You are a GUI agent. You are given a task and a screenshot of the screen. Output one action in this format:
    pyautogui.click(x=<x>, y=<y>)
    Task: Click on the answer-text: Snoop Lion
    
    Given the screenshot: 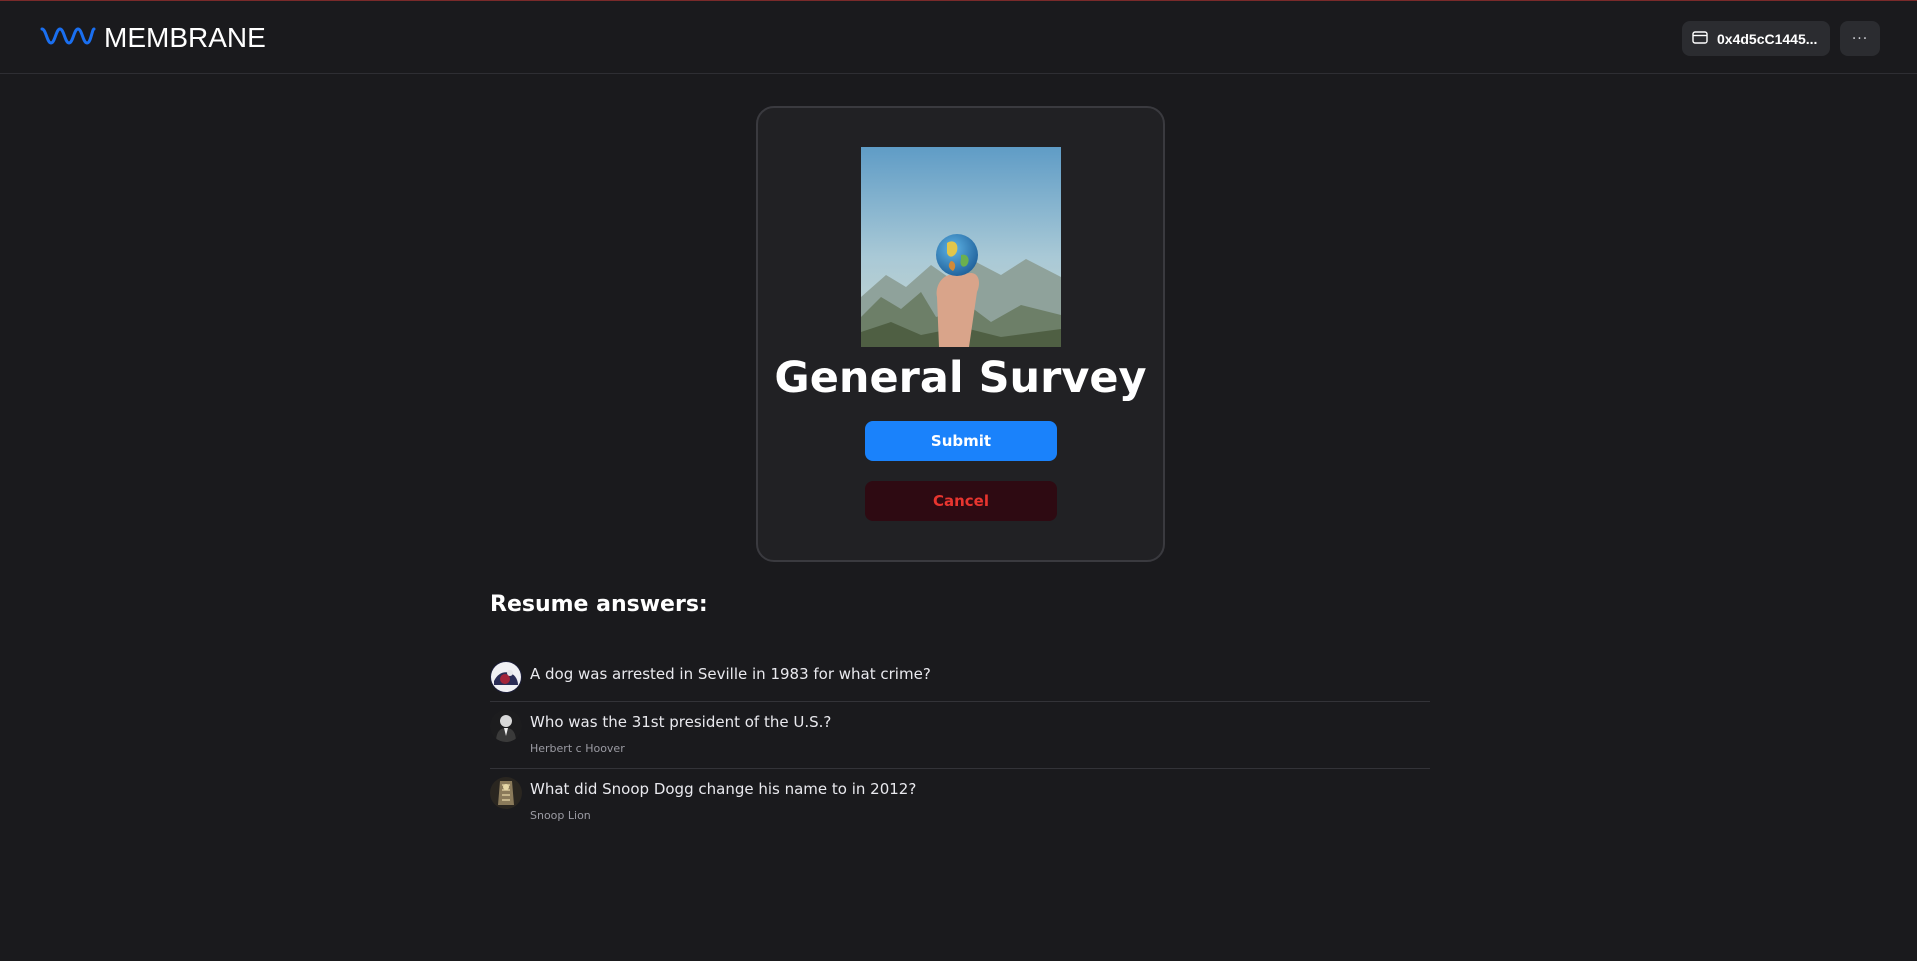 What is the action you would take?
    pyautogui.click(x=560, y=815)
    